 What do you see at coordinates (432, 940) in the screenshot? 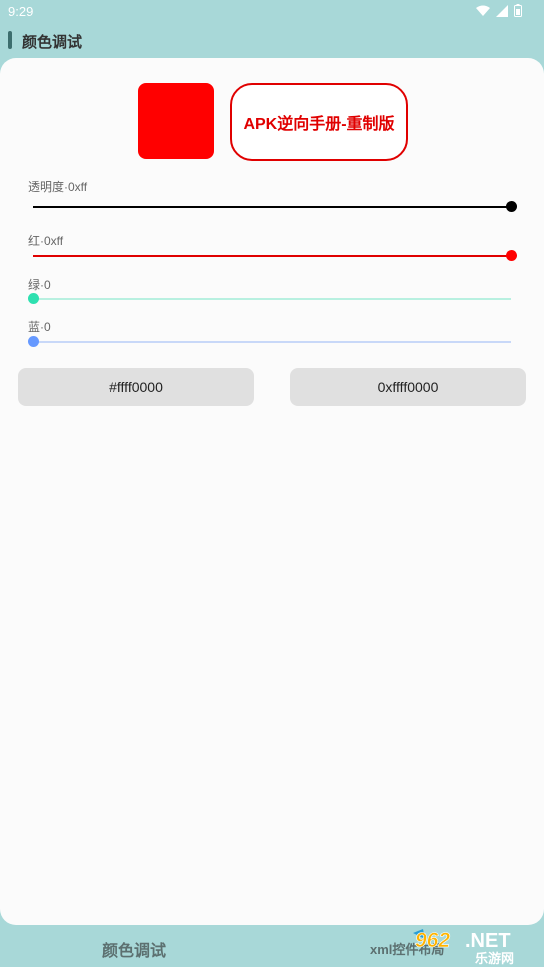
I see `svg-text: 962` at bounding box center [432, 940].